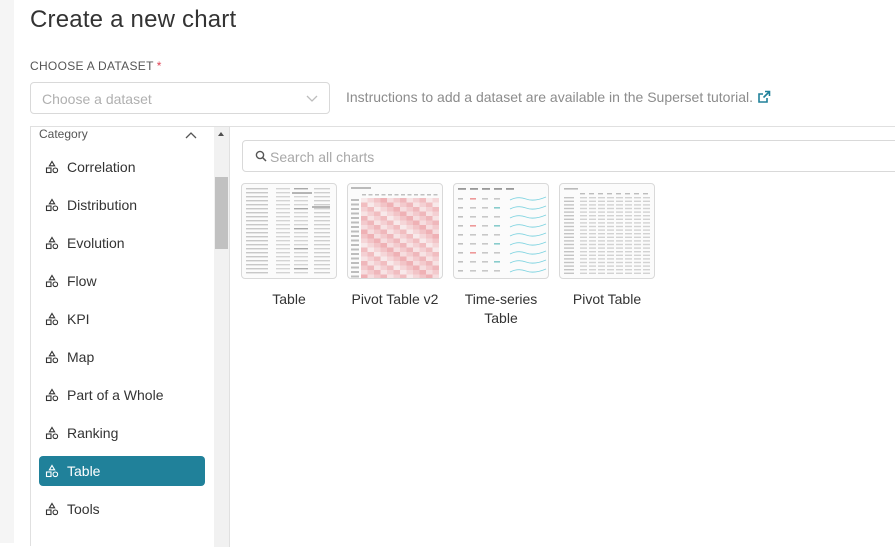  Describe the element at coordinates (568, 156) in the screenshot. I see `chart-search-input: Search all charts` at that location.